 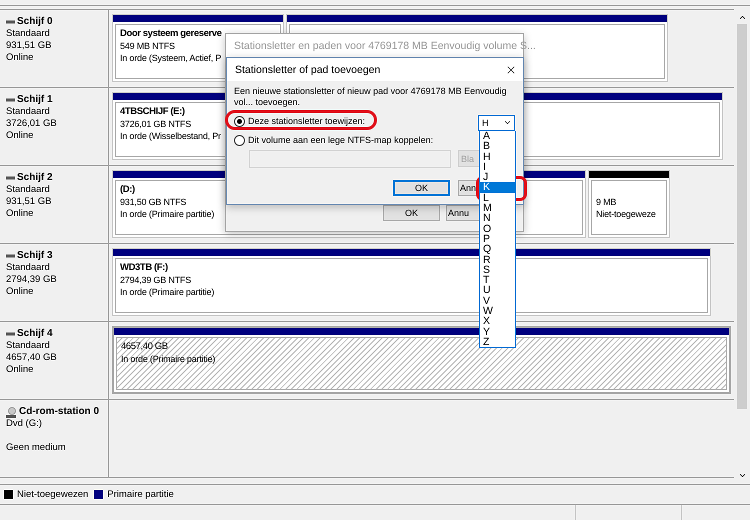 What do you see at coordinates (24, 424) in the screenshot?
I see `disk-type: Dvd (G:)` at bounding box center [24, 424].